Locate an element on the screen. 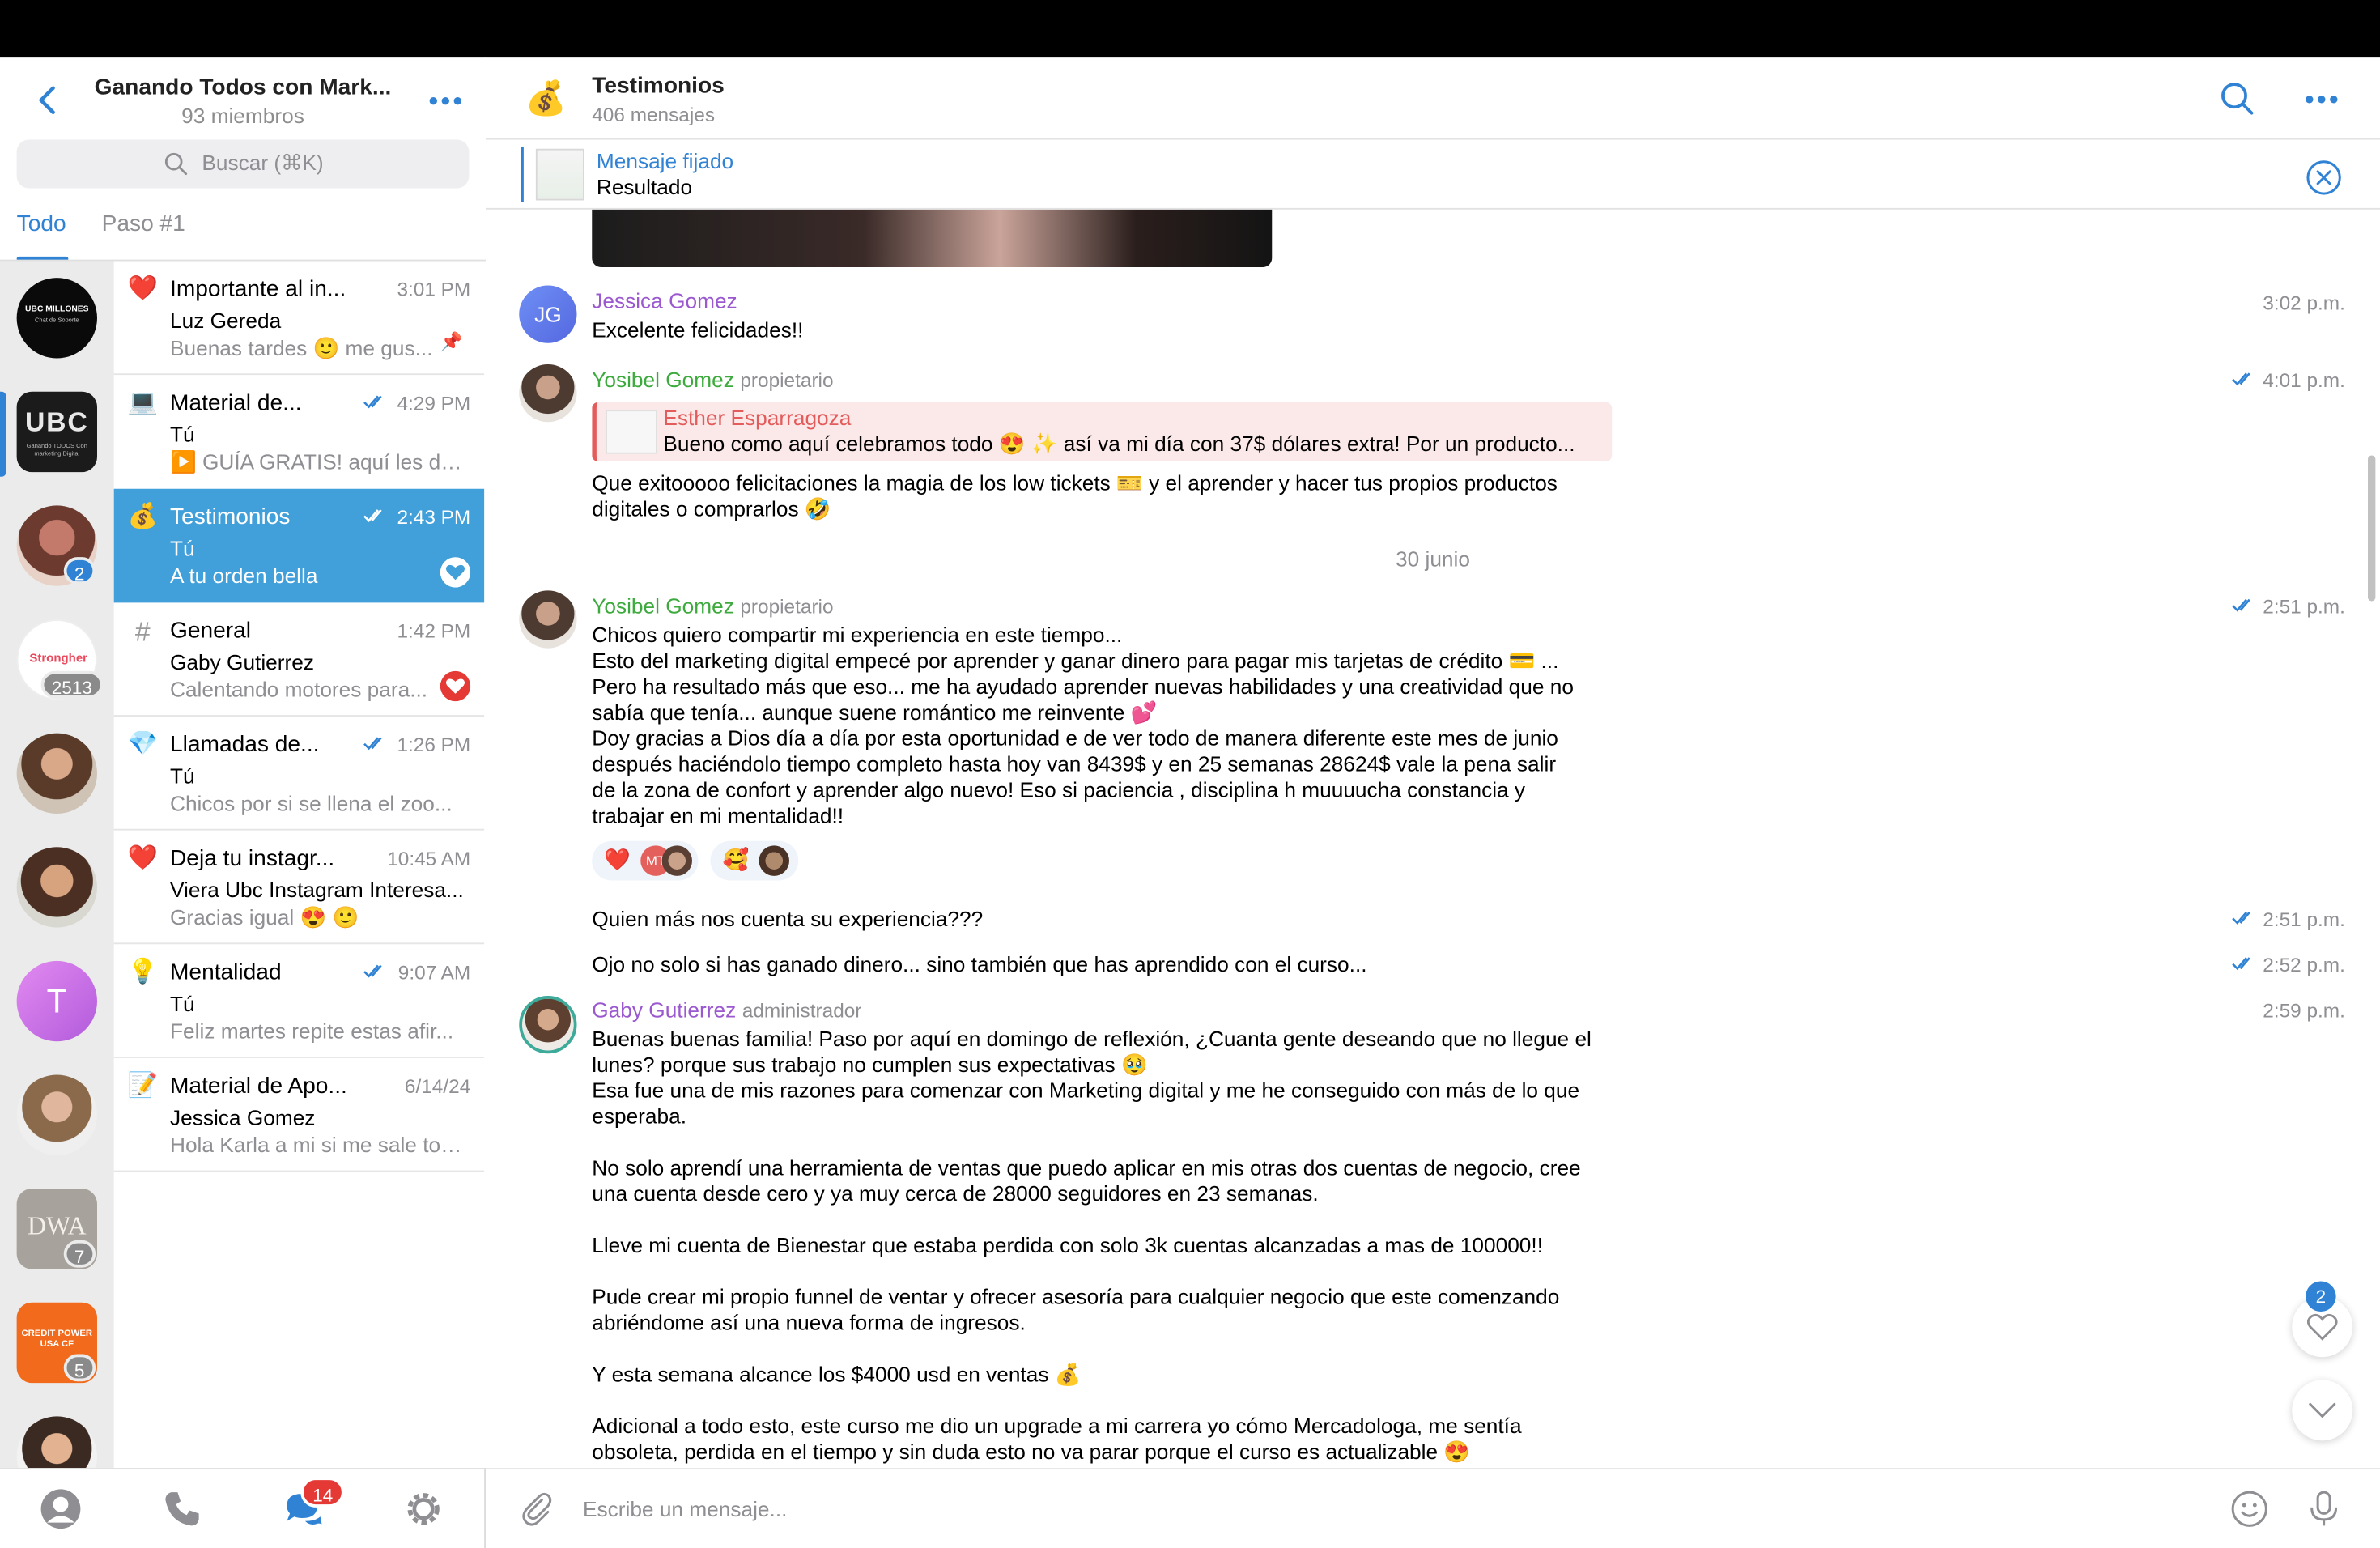 The width and height of the screenshot is (2380, 1548). tab-todo: Todo is located at coordinates (41, 224).